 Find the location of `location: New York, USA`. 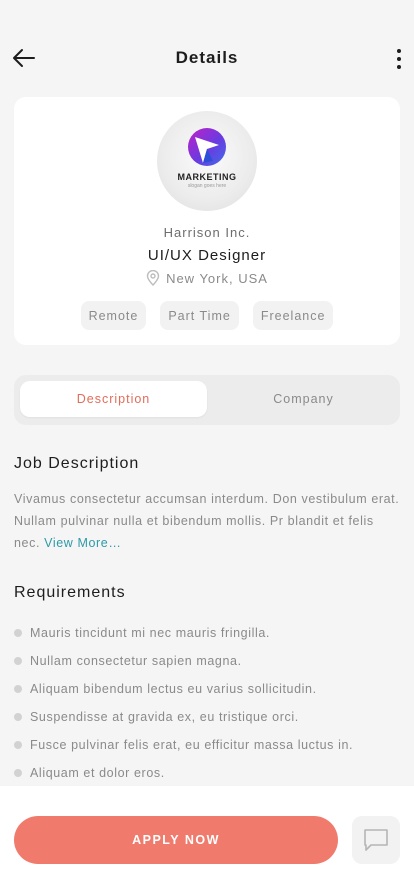

location: New York, USA is located at coordinates (207, 278).